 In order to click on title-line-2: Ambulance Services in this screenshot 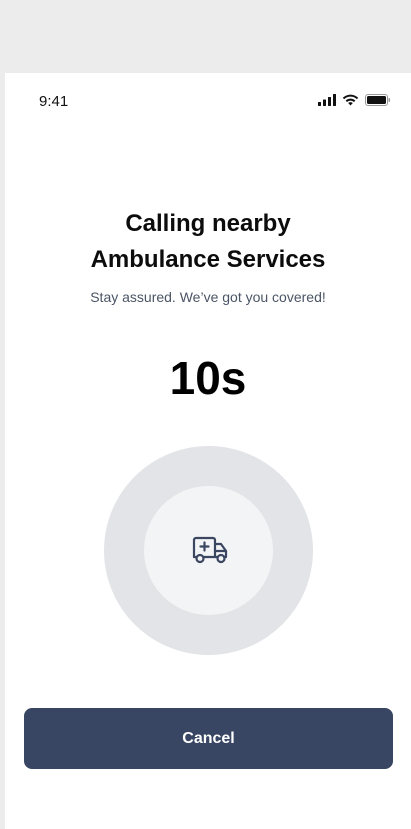, I will do `click(208, 259)`.